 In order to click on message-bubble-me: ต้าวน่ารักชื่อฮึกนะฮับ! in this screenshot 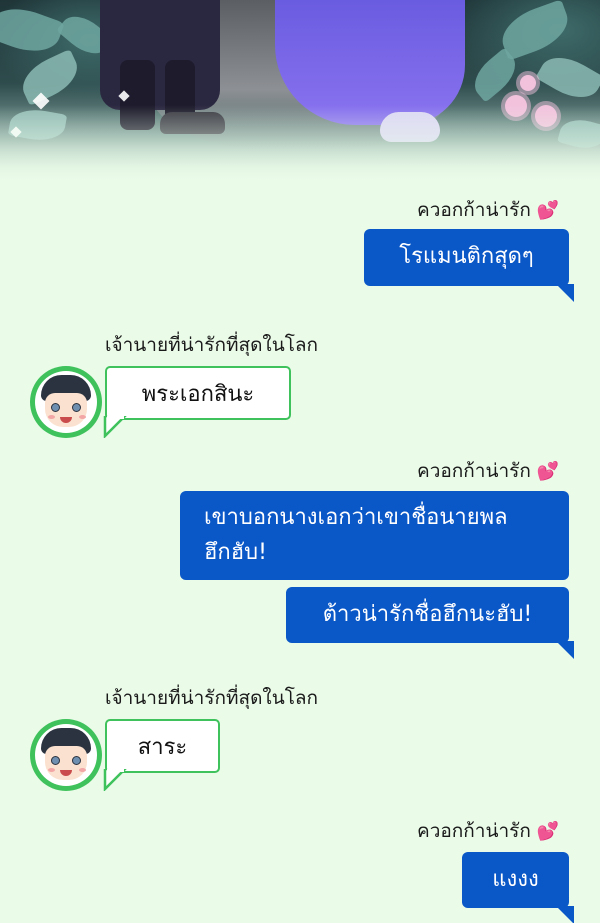, I will do `click(427, 615)`.